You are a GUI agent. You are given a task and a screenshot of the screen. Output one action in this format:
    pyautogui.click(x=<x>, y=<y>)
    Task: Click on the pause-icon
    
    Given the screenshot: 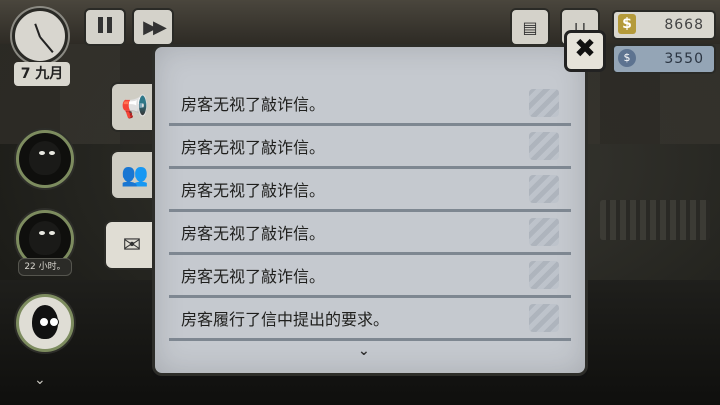 What is the action you would take?
    pyautogui.click(x=105, y=27)
    